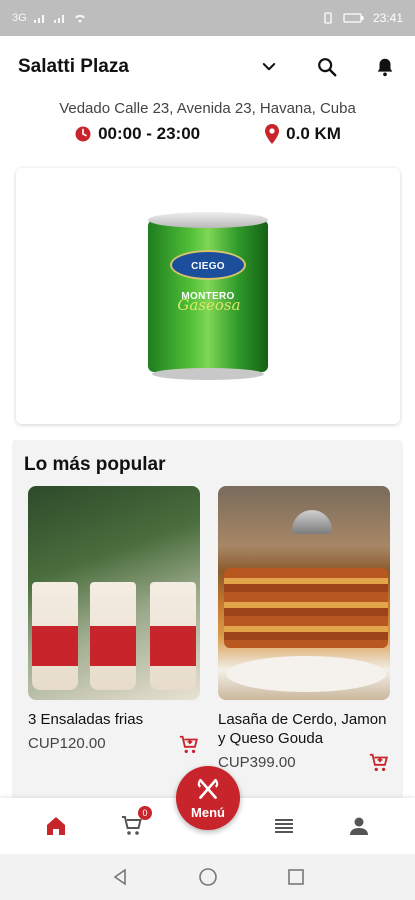  Describe the element at coordinates (257, 762) in the screenshot. I see `product-price: CUP399.00` at that location.